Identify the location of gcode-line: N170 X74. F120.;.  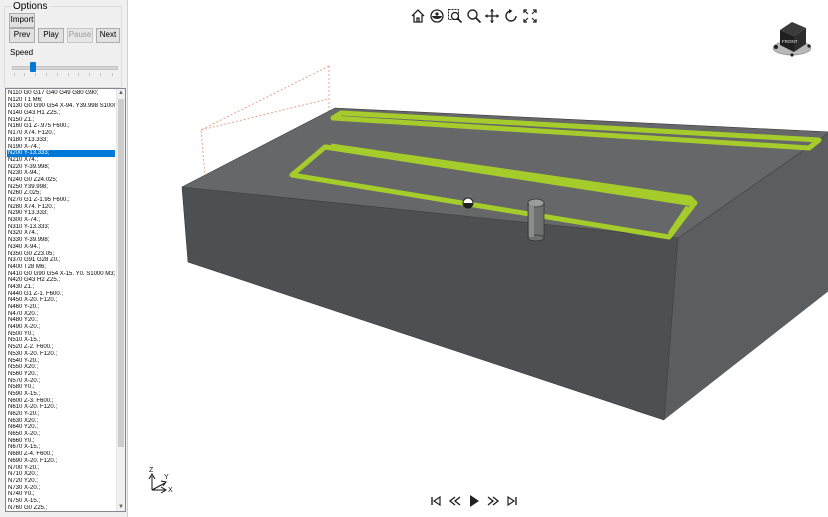
(61, 133).